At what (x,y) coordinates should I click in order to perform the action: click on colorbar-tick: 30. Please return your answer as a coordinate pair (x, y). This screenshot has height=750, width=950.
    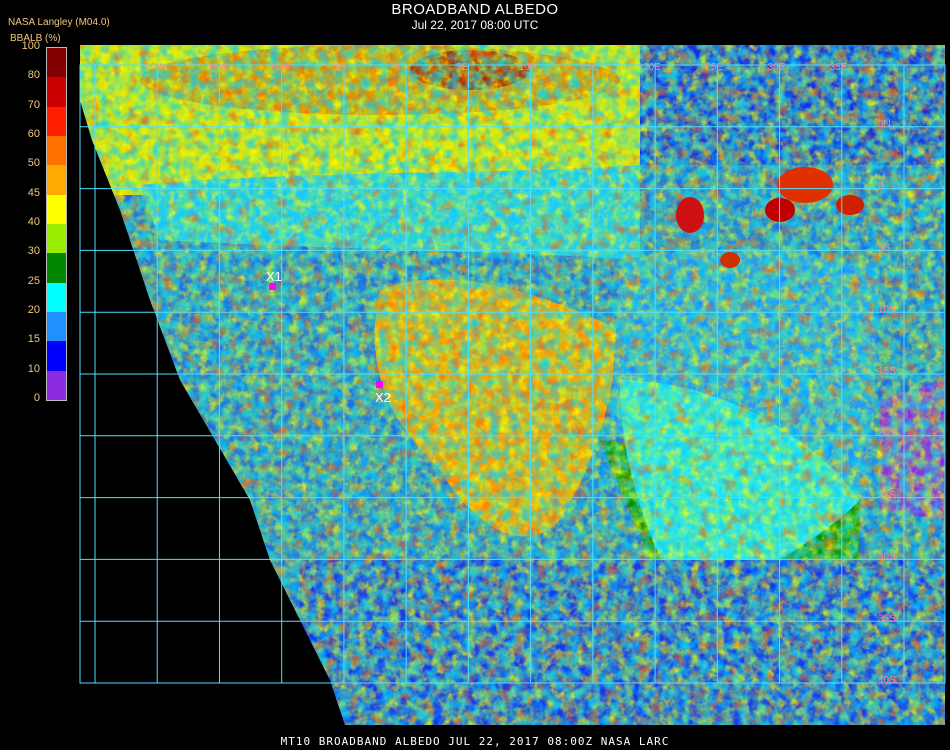
    Looking at the image, I should click on (33, 251).